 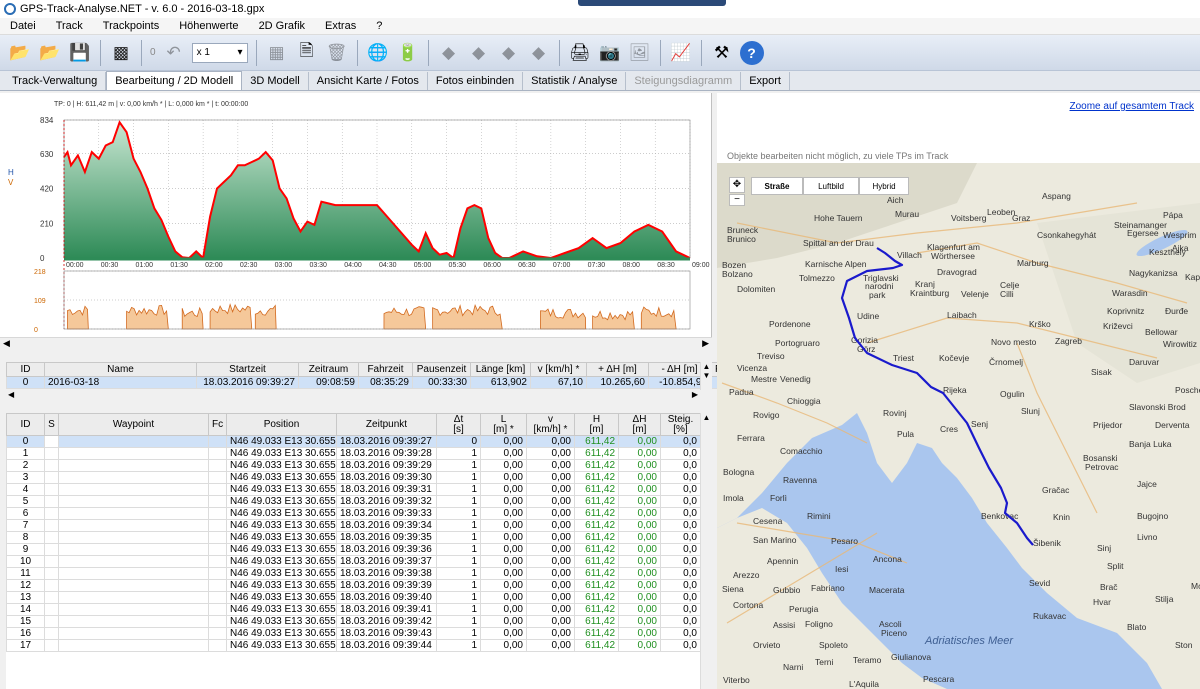 What do you see at coordinates (50, 53) in the screenshot?
I see `open-recent-icon: 📂` at bounding box center [50, 53].